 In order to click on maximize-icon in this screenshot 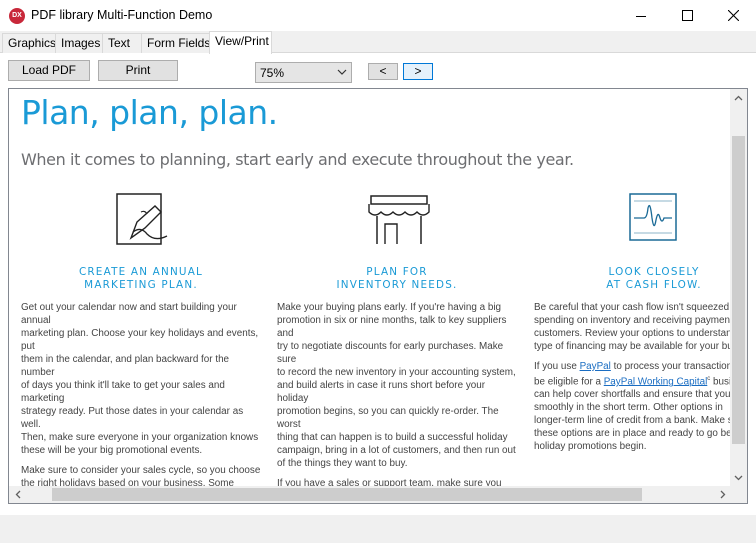, I will do `click(687, 15)`.